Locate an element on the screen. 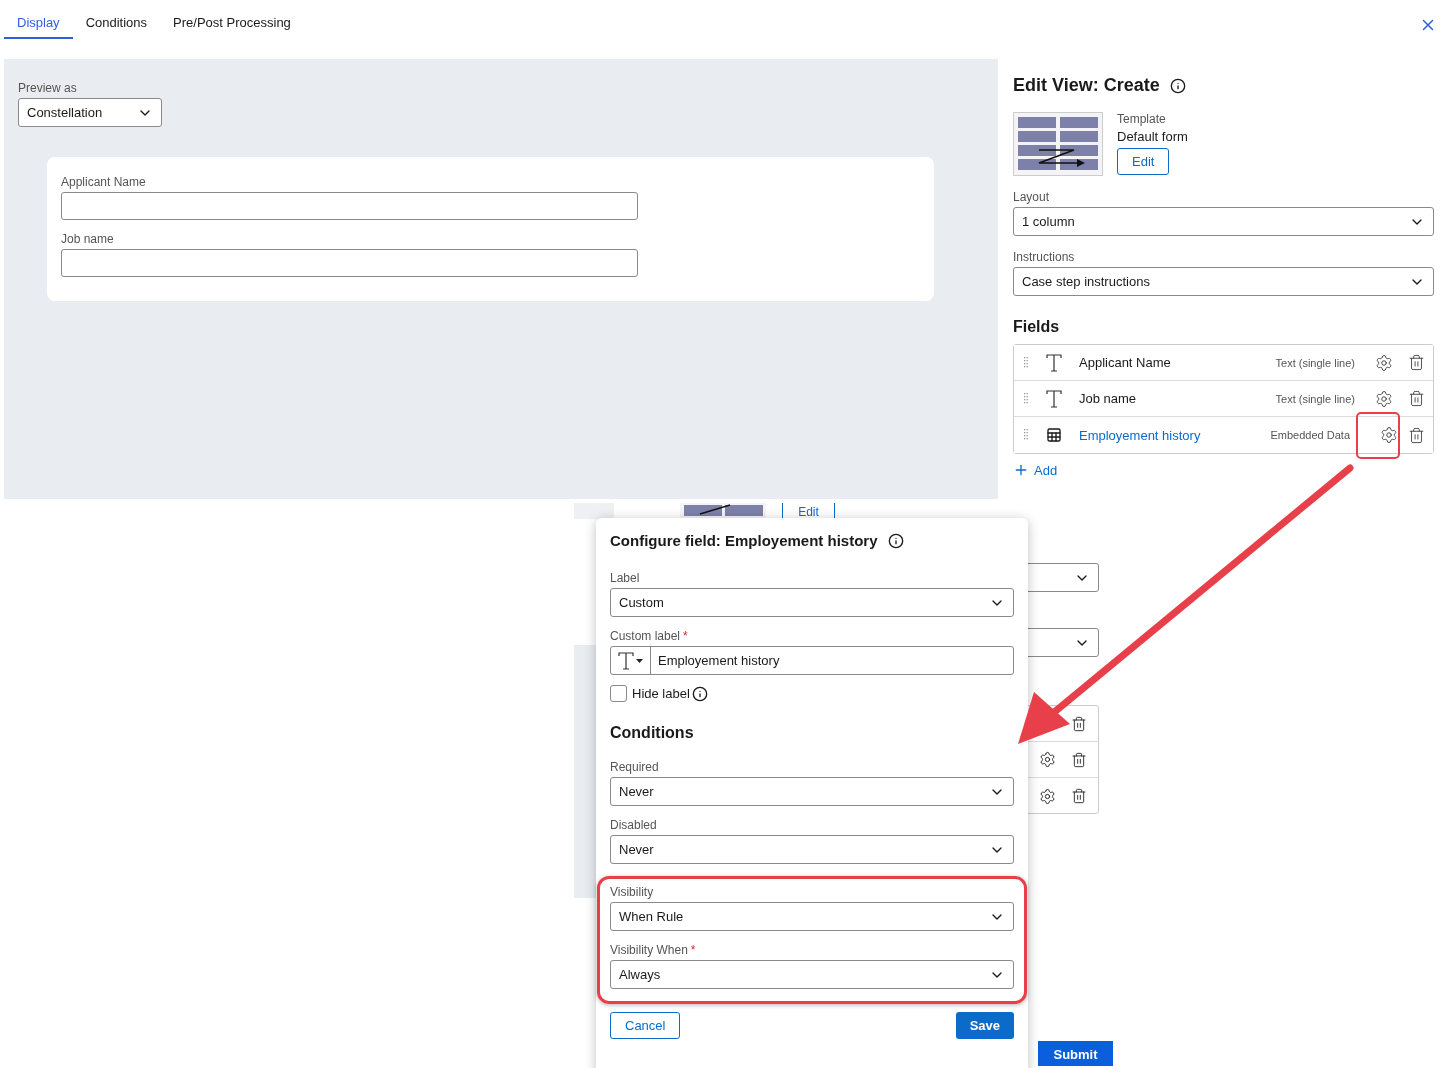 This screenshot has height=1068, width=1443. plus-icon is located at coordinates (1021, 470).